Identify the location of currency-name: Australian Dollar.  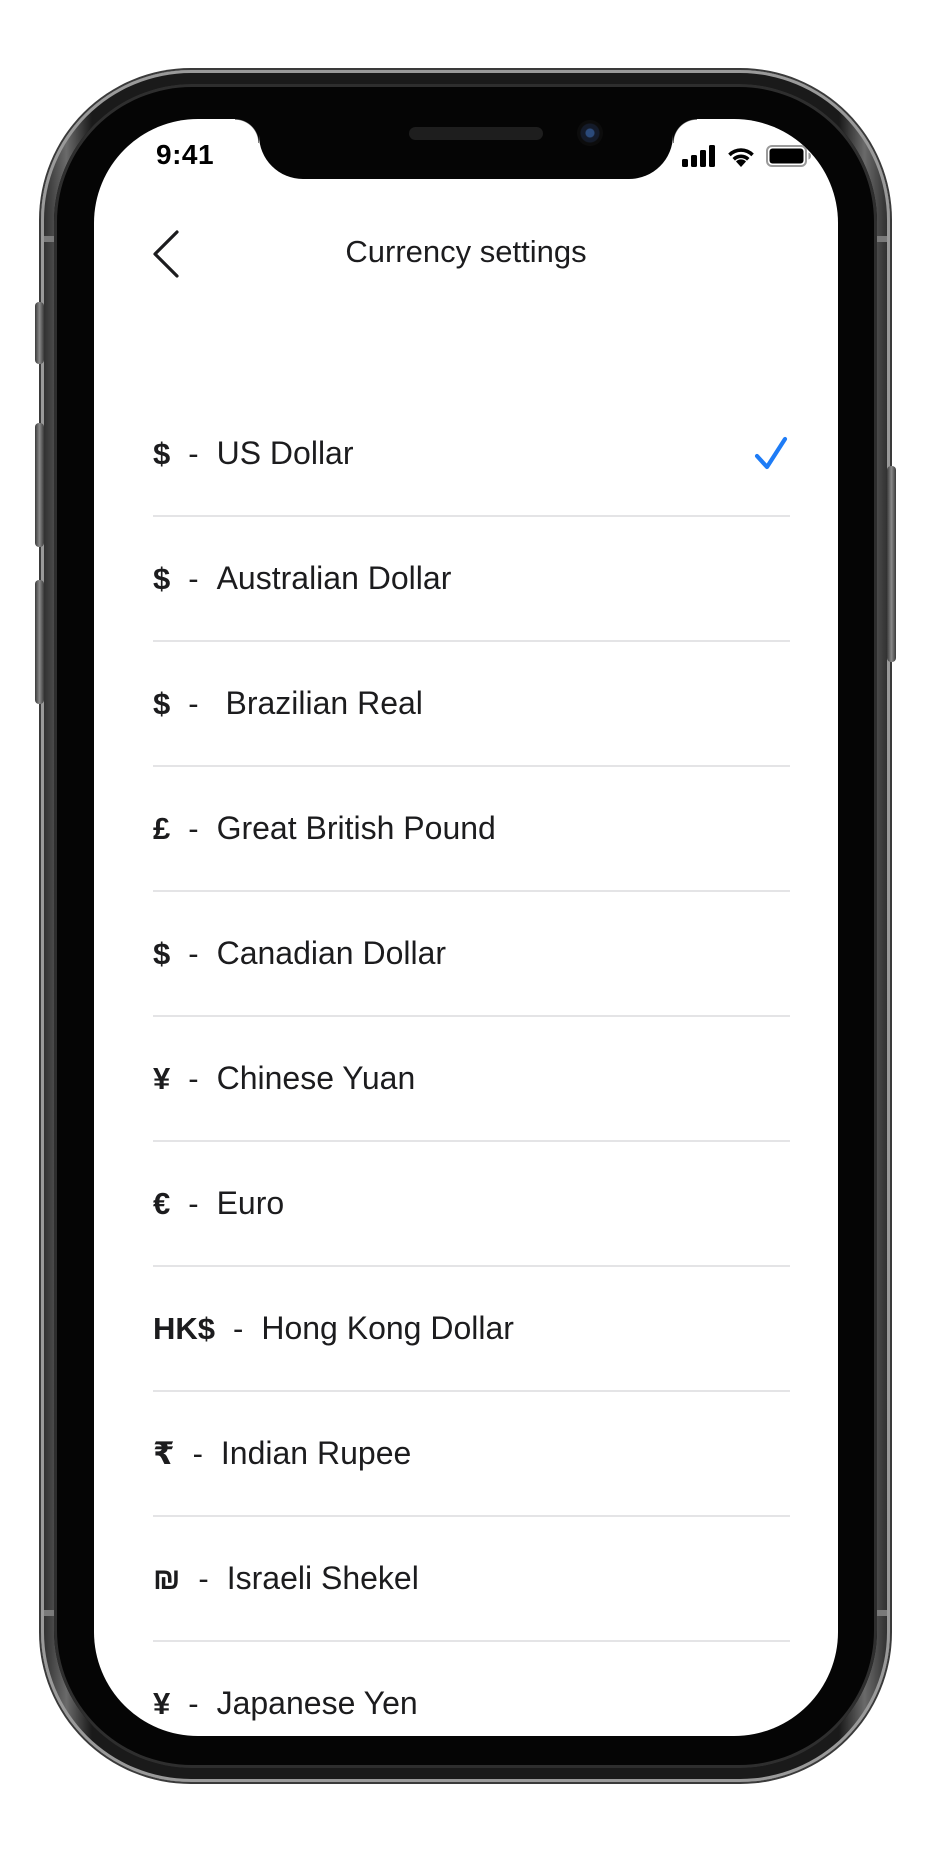
(334, 578).